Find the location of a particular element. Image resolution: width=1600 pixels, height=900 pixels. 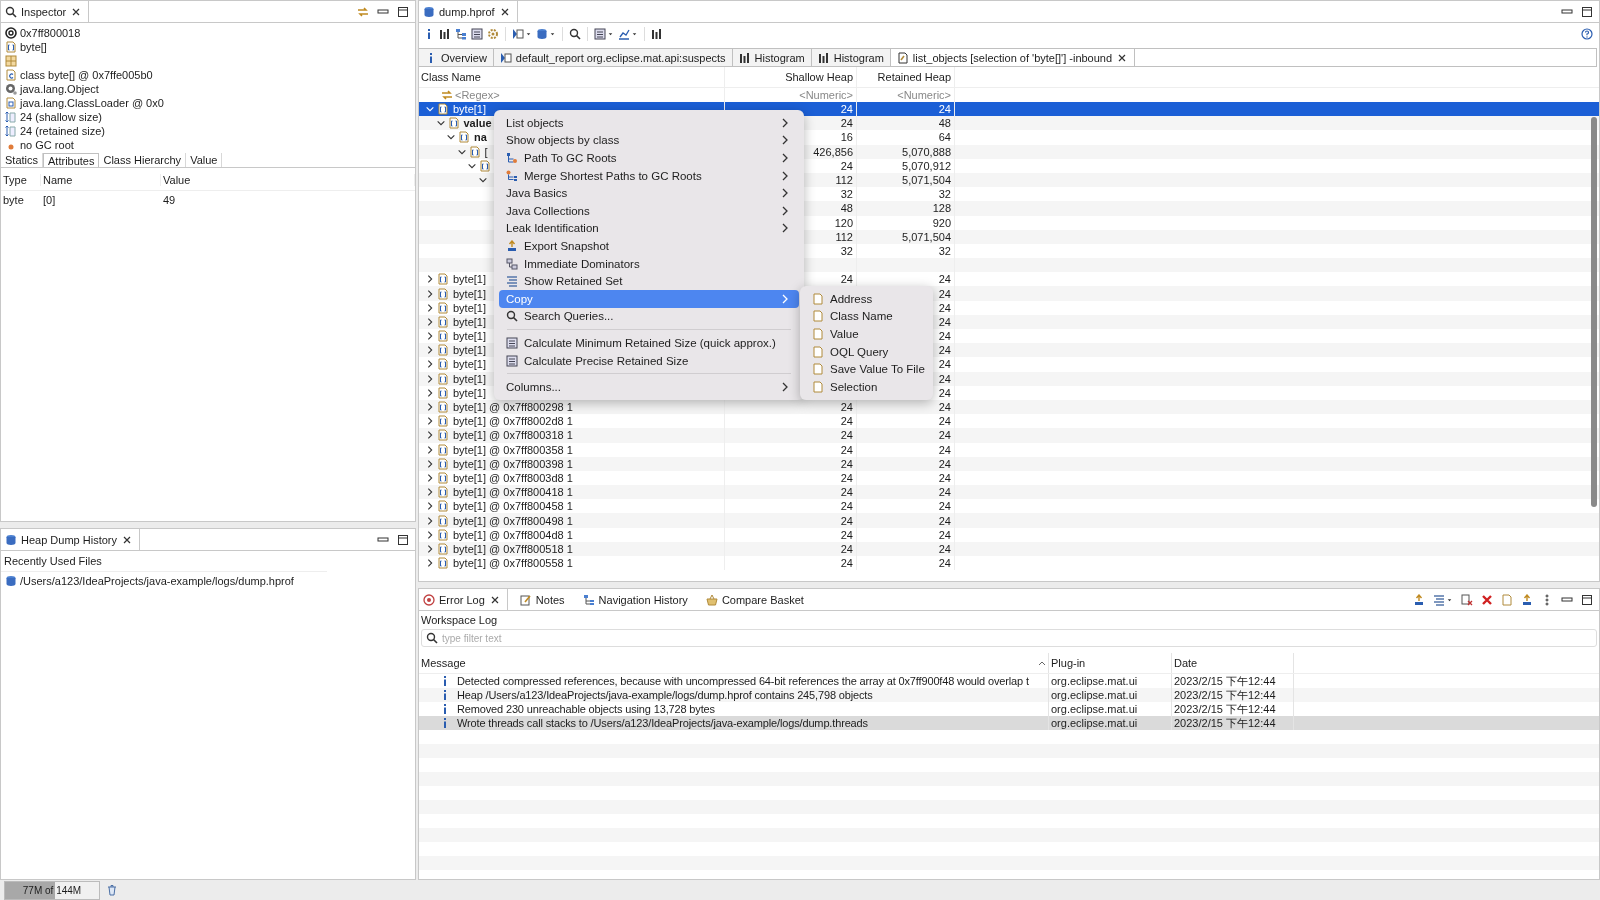

editor-tab: default_report org.eclipse.mat.api:suspects is located at coordinates (613, 57).